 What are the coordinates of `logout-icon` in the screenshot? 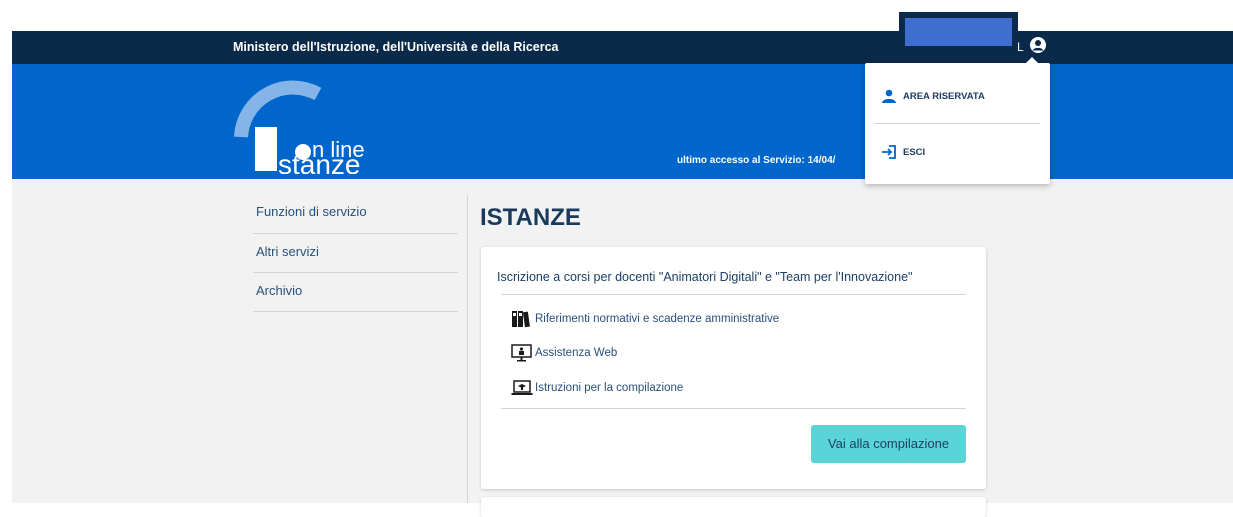 It's located at (889, 152).